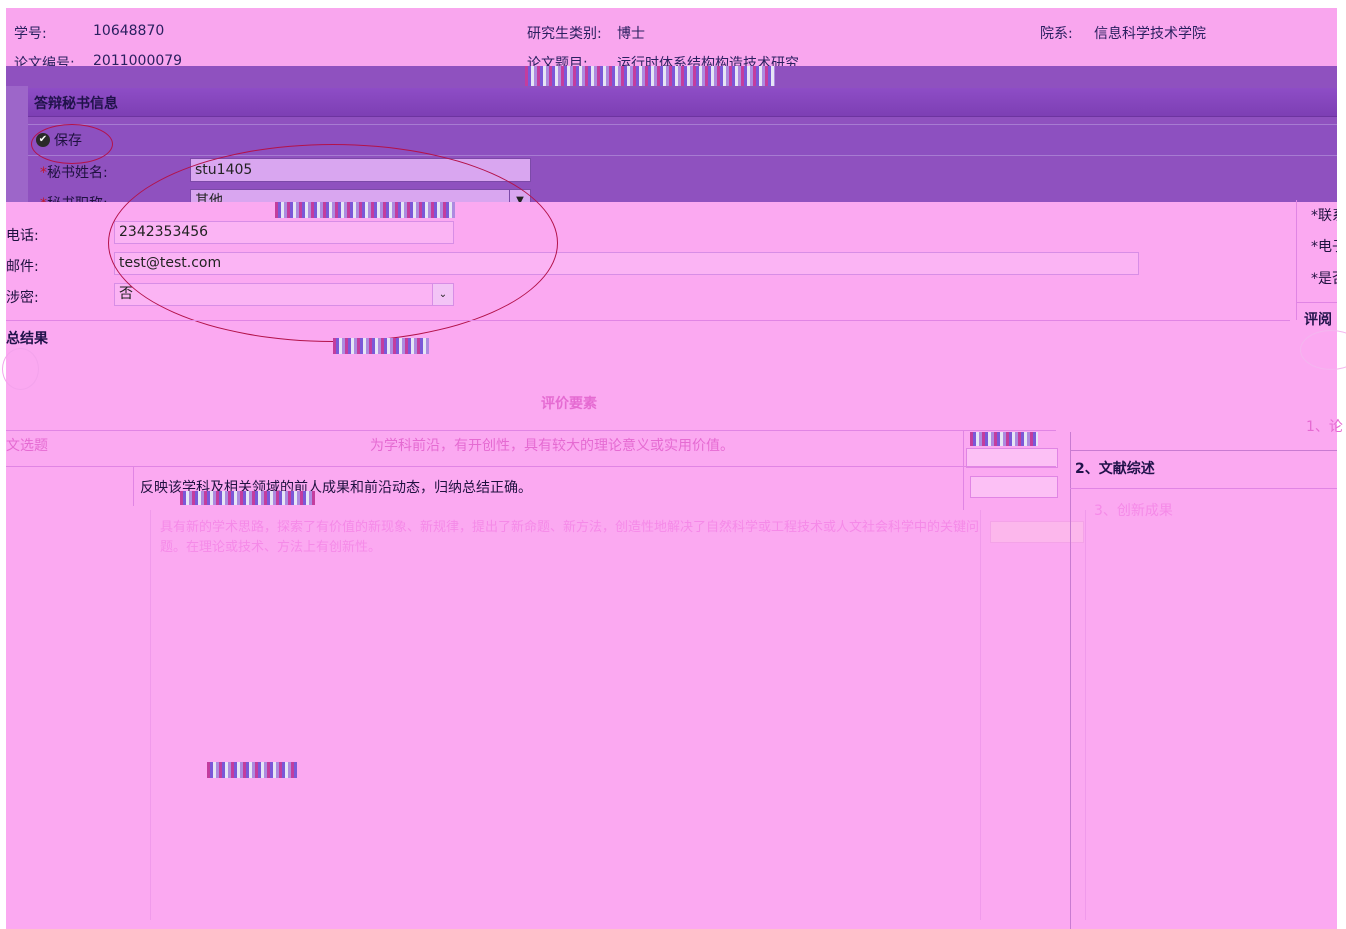 The image size is (1346, 929). I want to click on contact-fragment: *联系, so click(1324, 216).